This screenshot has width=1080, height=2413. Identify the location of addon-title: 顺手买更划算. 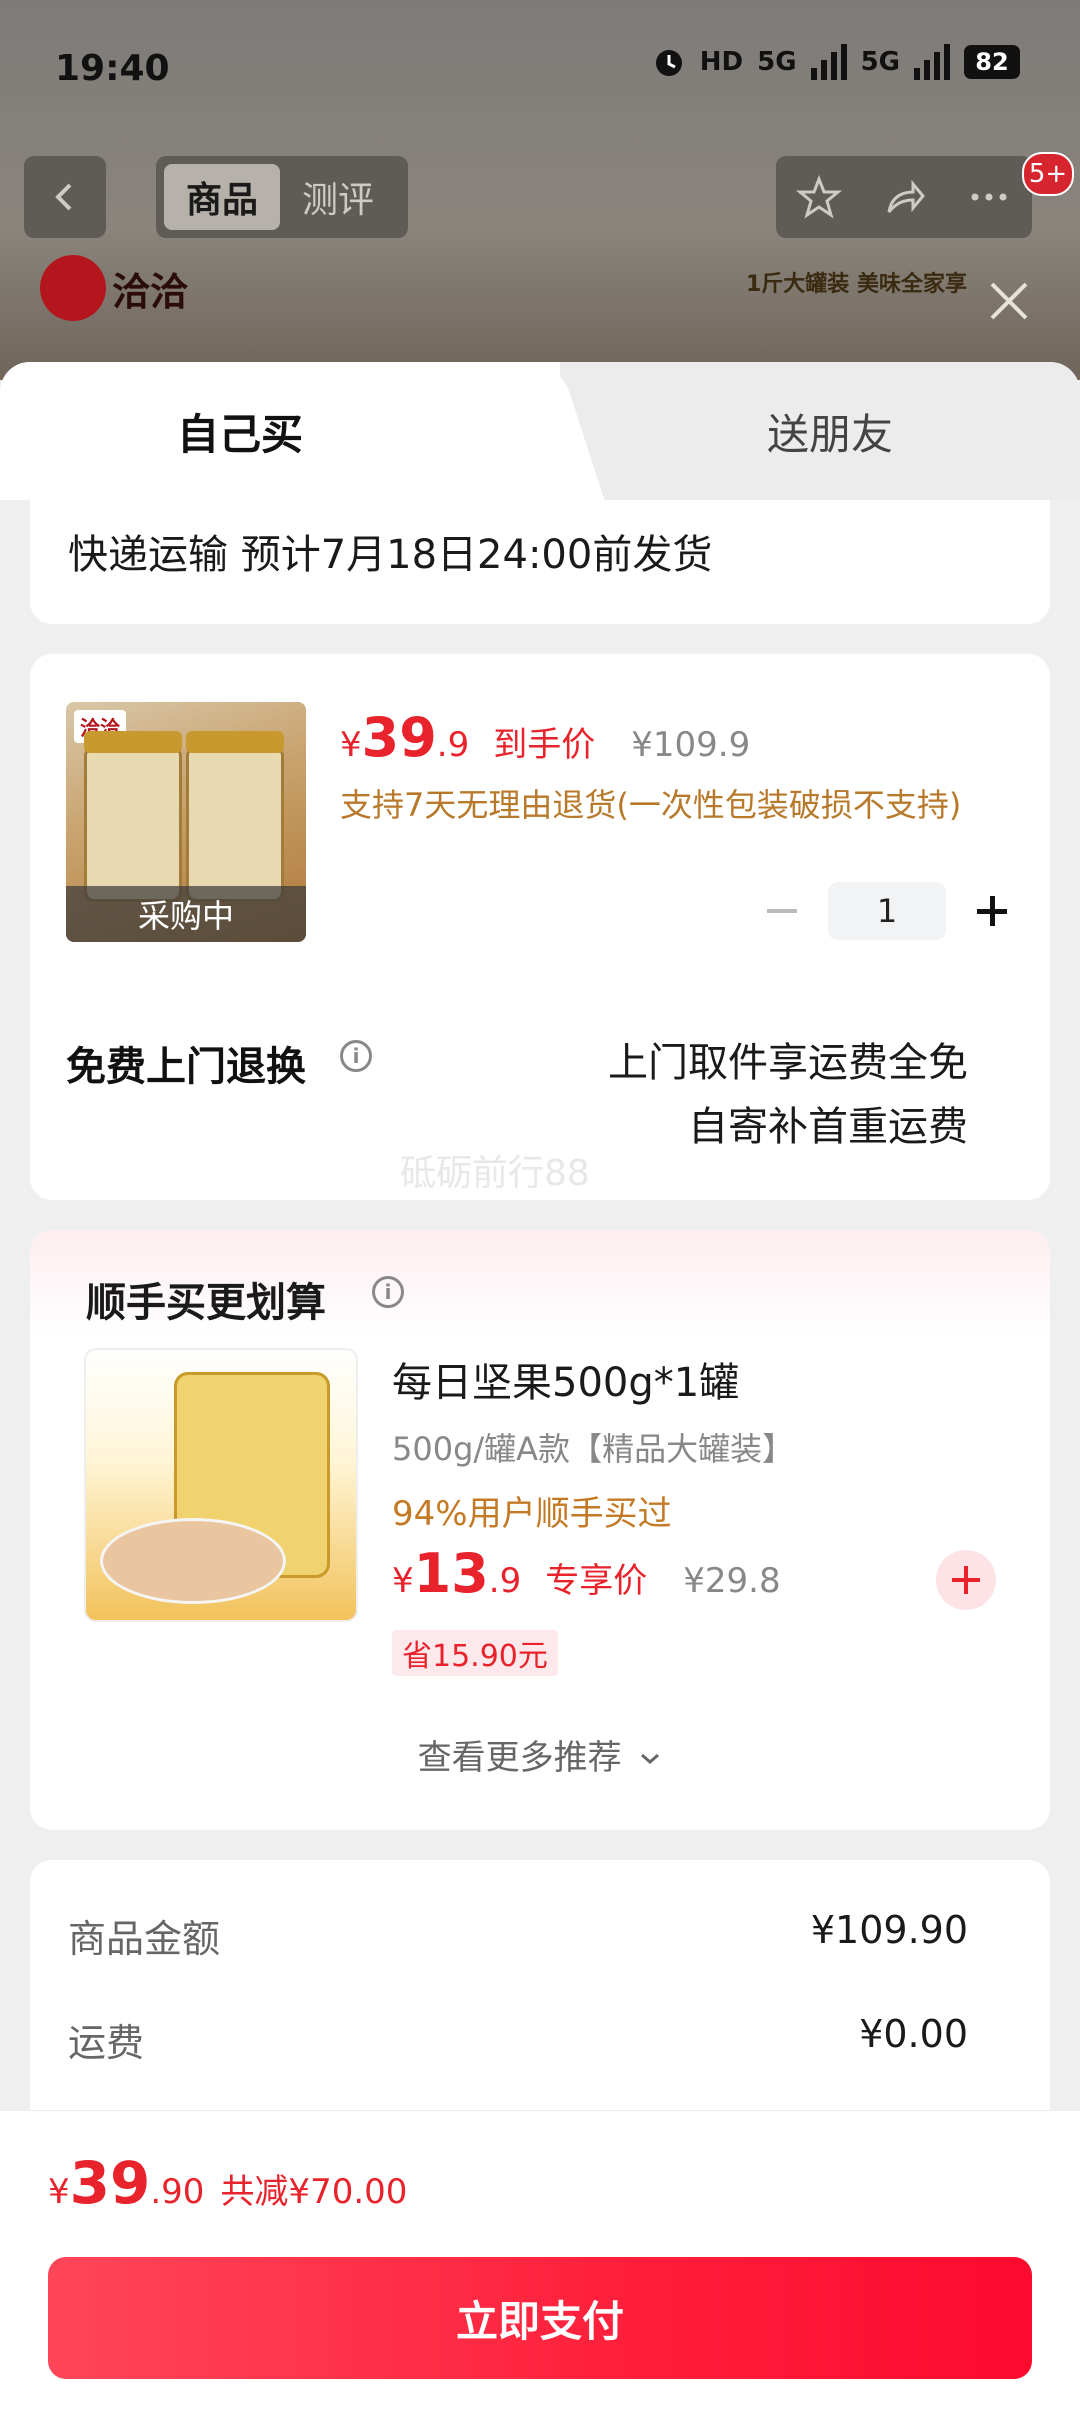
(206, 1303).